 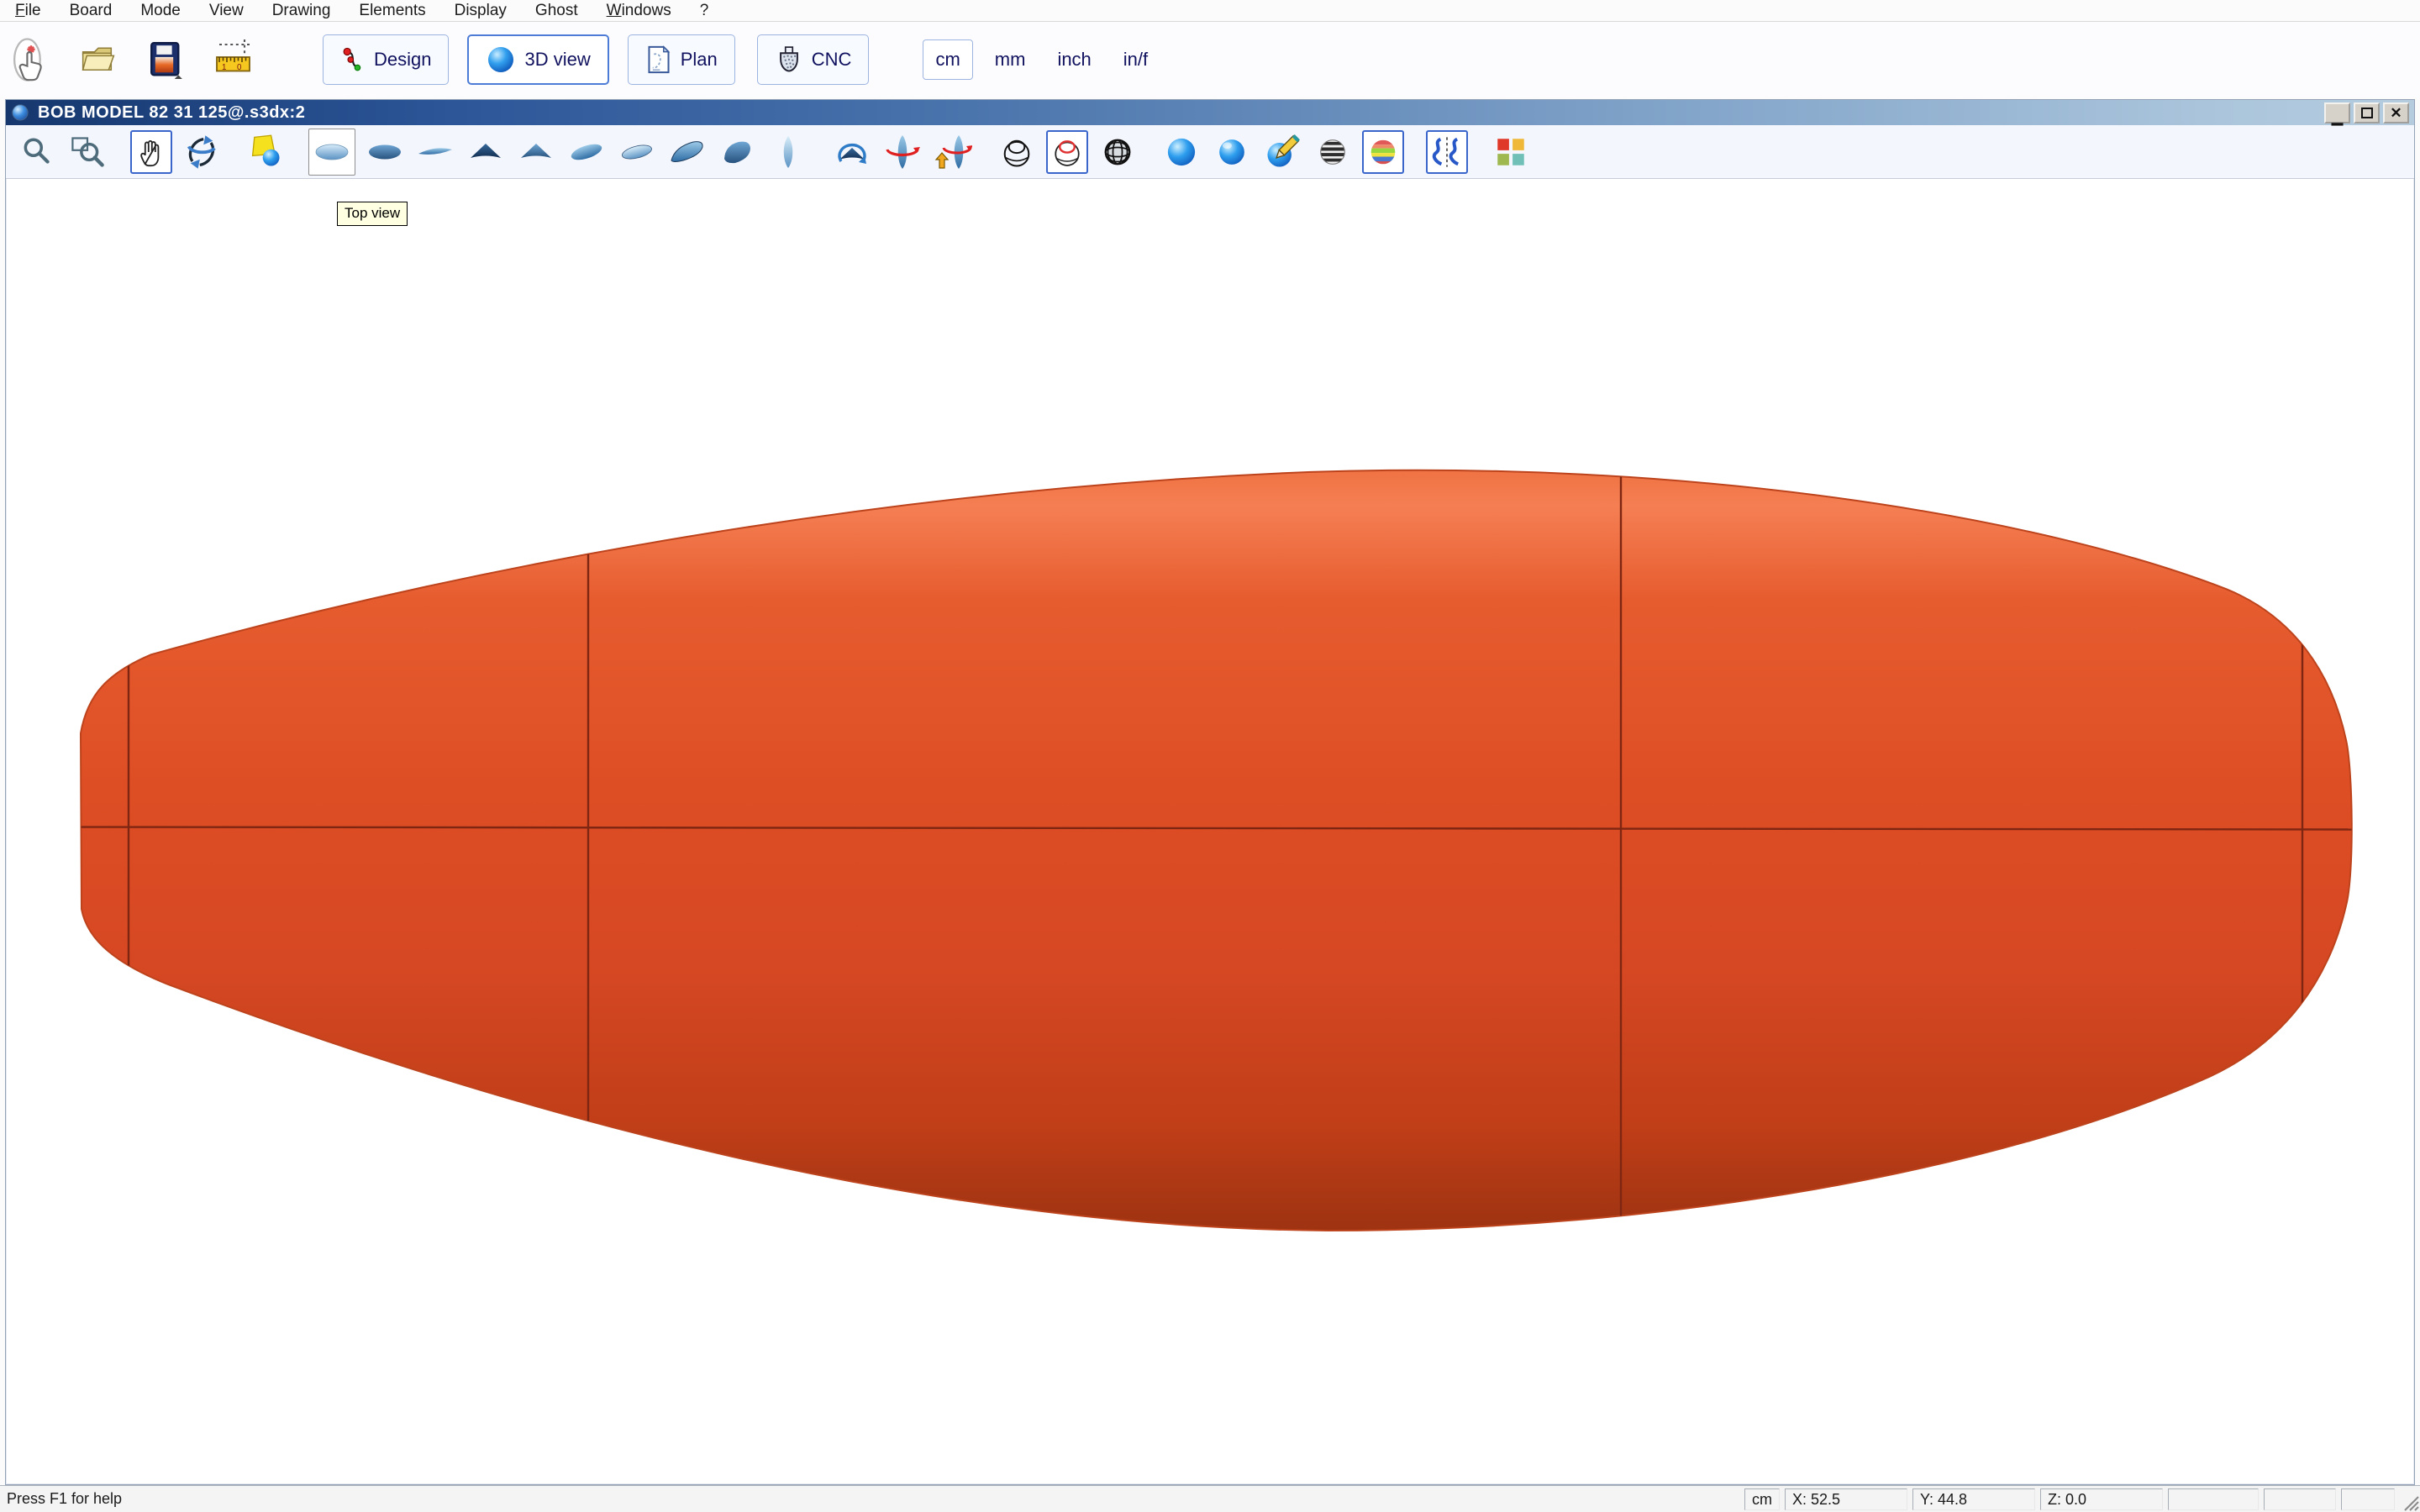 I want to click on quad-view-icon, so click(x=1511, y=152).